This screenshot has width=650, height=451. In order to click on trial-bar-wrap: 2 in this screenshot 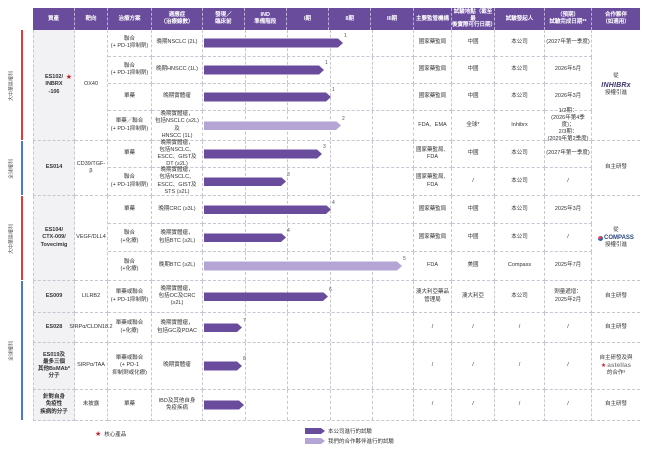, I will do `click(308, 125)`.